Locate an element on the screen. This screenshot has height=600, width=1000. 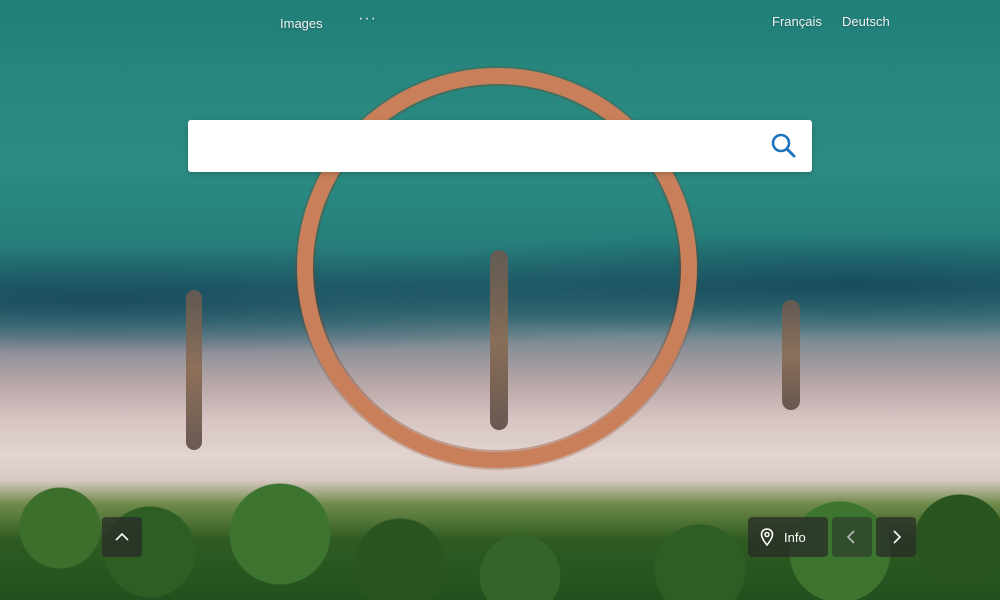
info-button: Info is located at coordinates (788, 537).